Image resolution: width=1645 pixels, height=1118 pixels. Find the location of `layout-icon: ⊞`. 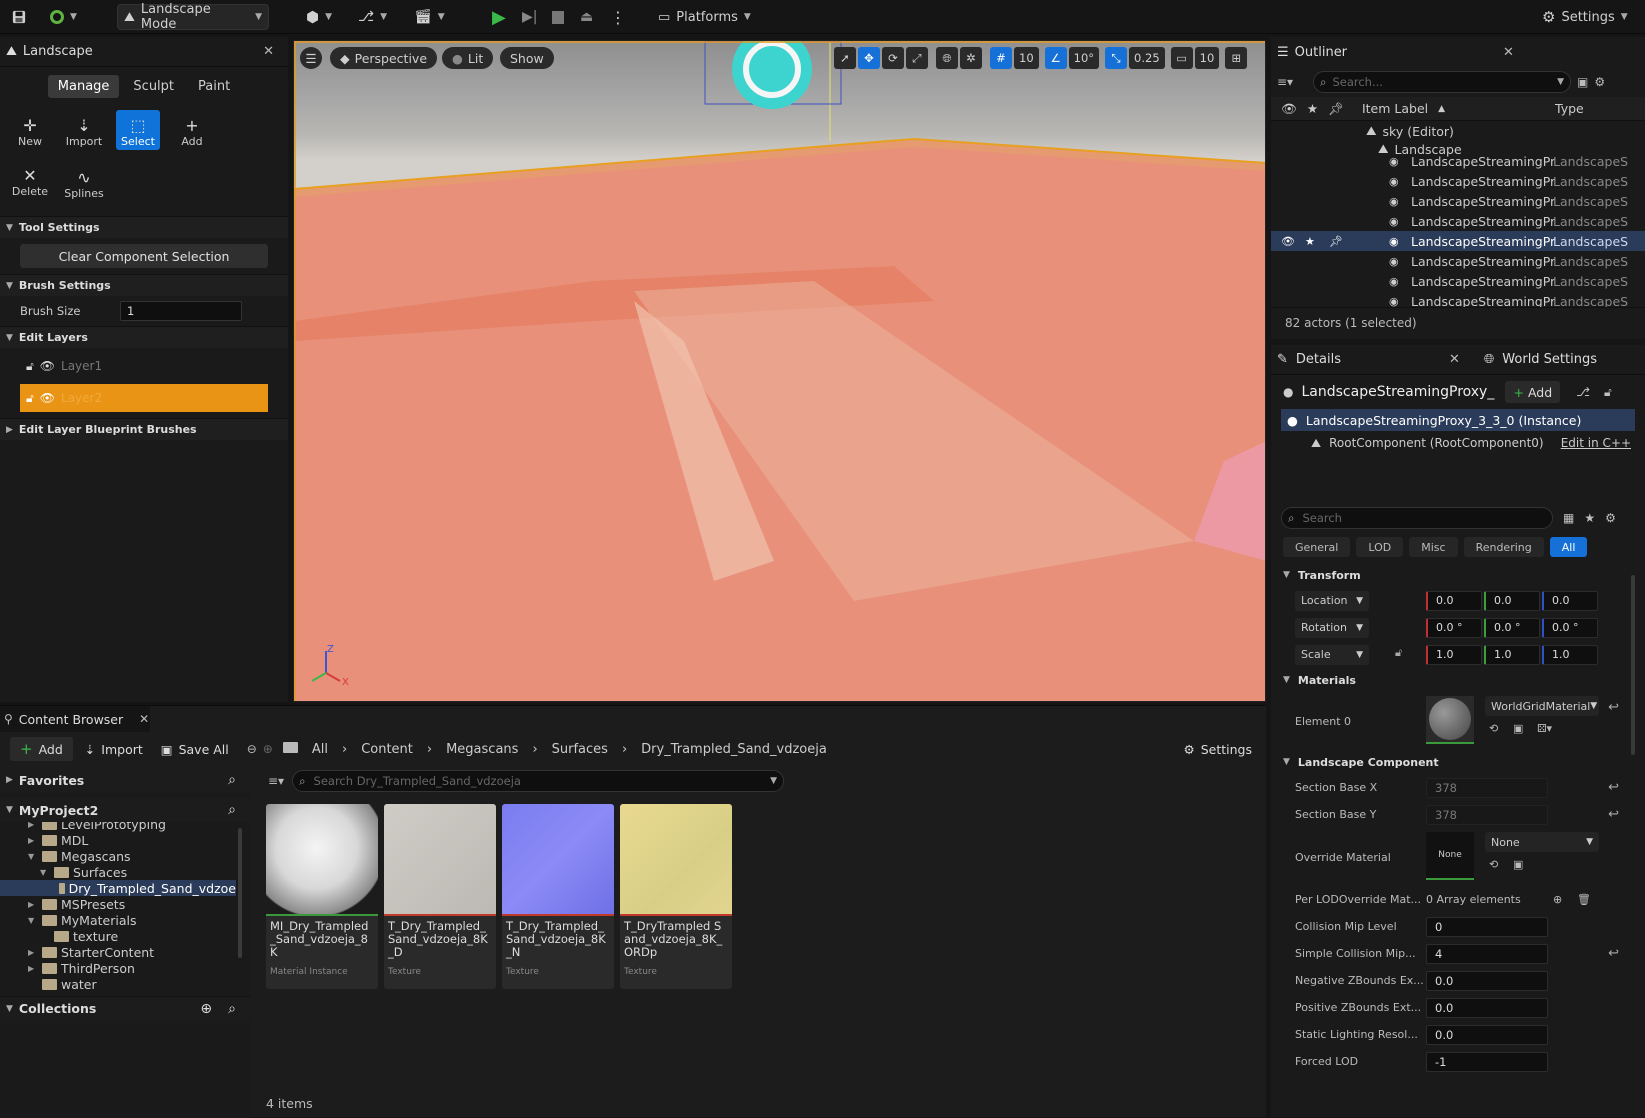

layout-icon: ⊞ is located at coordinates (1236, 58).